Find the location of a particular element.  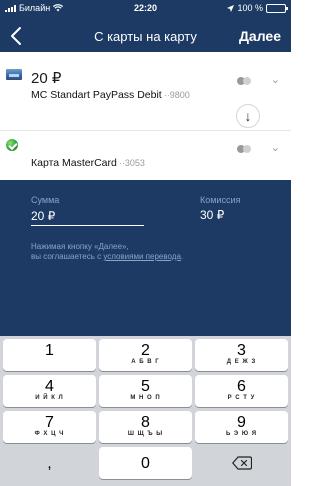

key-8: 8Ш Щ Ъ Ы is located at coordinates (145, 427).